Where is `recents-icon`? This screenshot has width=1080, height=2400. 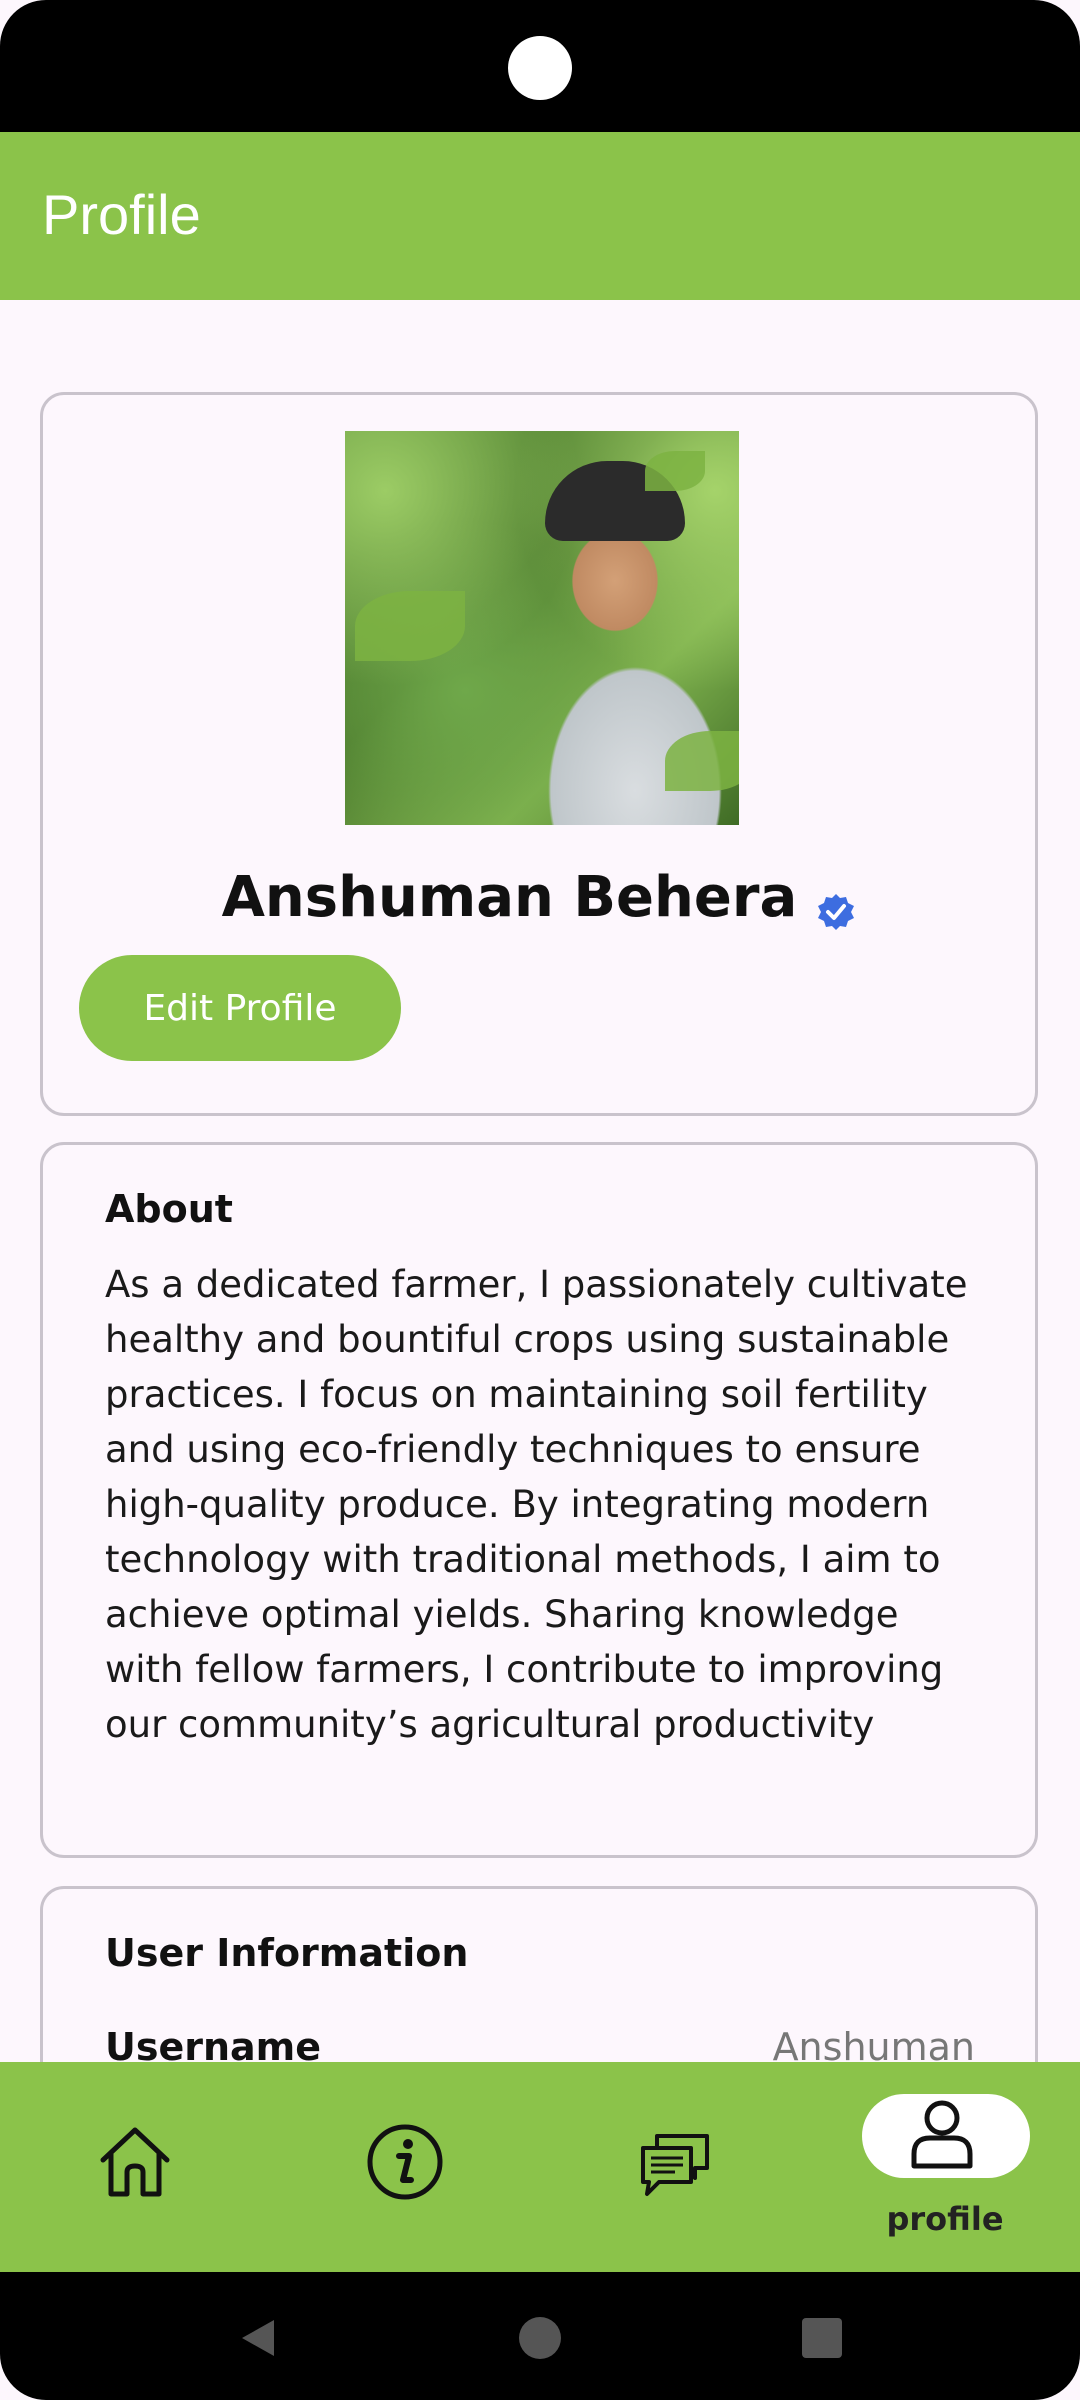
recents-icon is located at coordinates (822, 2338).